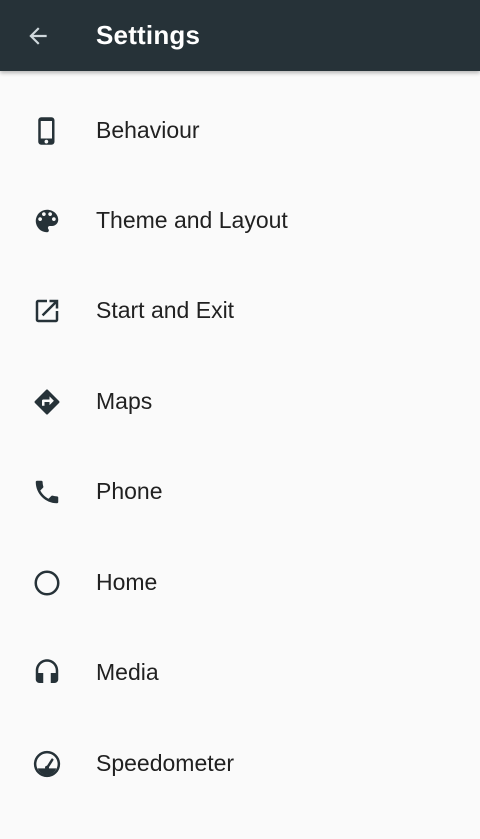 The image size is (480, 839). I want to click on settings-item-label: Start and Exit, so click(165, 310).